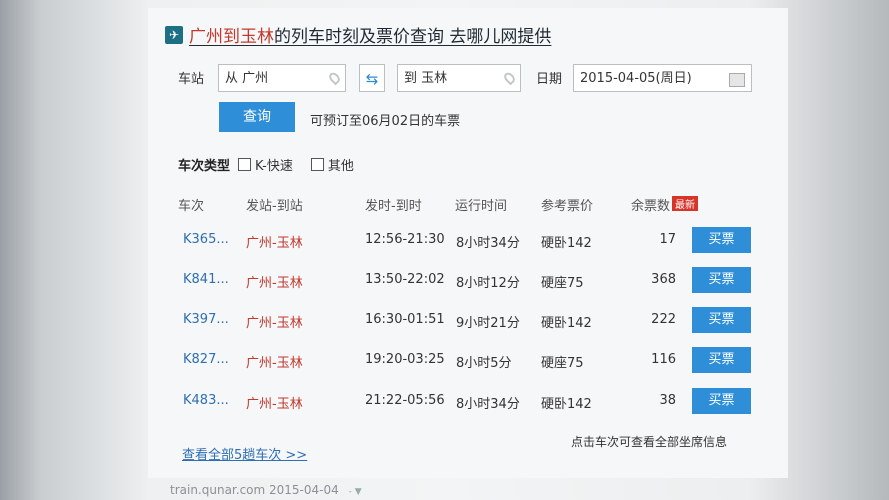 The height and width of the screenshot is (500, 889). What do you see at coordinates (651, 206) in the screenshot?
I see `remaining-header-label: 余票数` at bounding box center [651, 206].